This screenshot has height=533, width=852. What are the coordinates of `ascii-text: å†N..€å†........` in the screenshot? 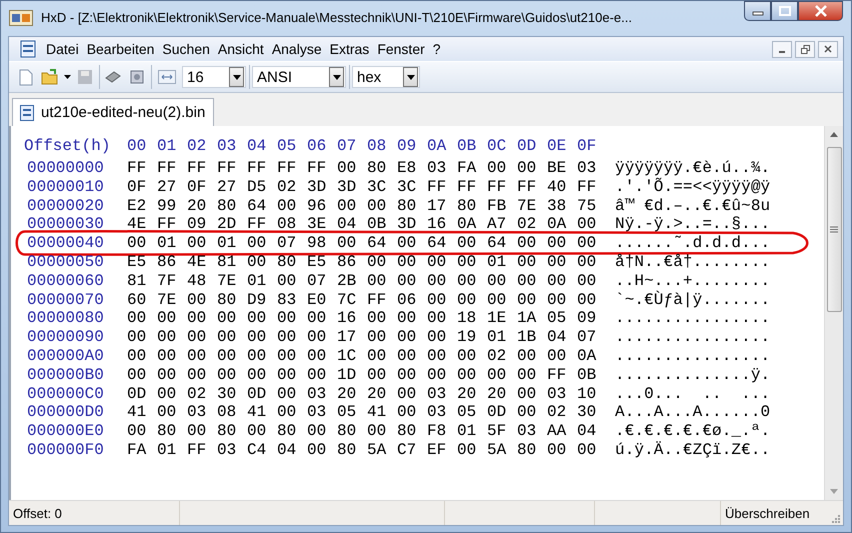 It's located at (692, 262).